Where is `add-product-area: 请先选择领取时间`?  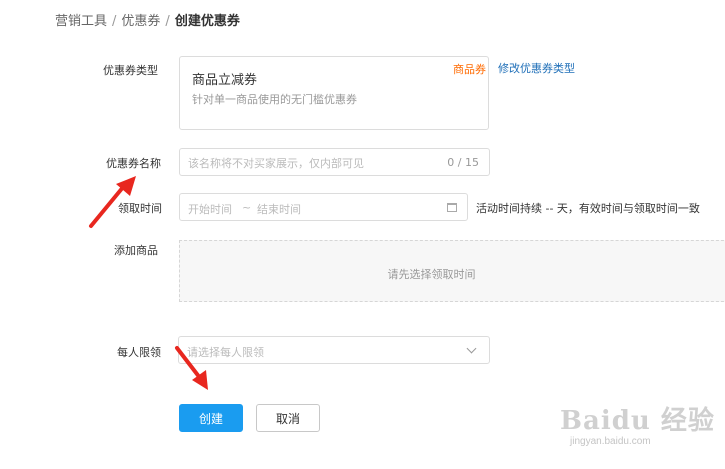 add-product-area: 请先选择领取时间 is located at coordinates (452, 271).